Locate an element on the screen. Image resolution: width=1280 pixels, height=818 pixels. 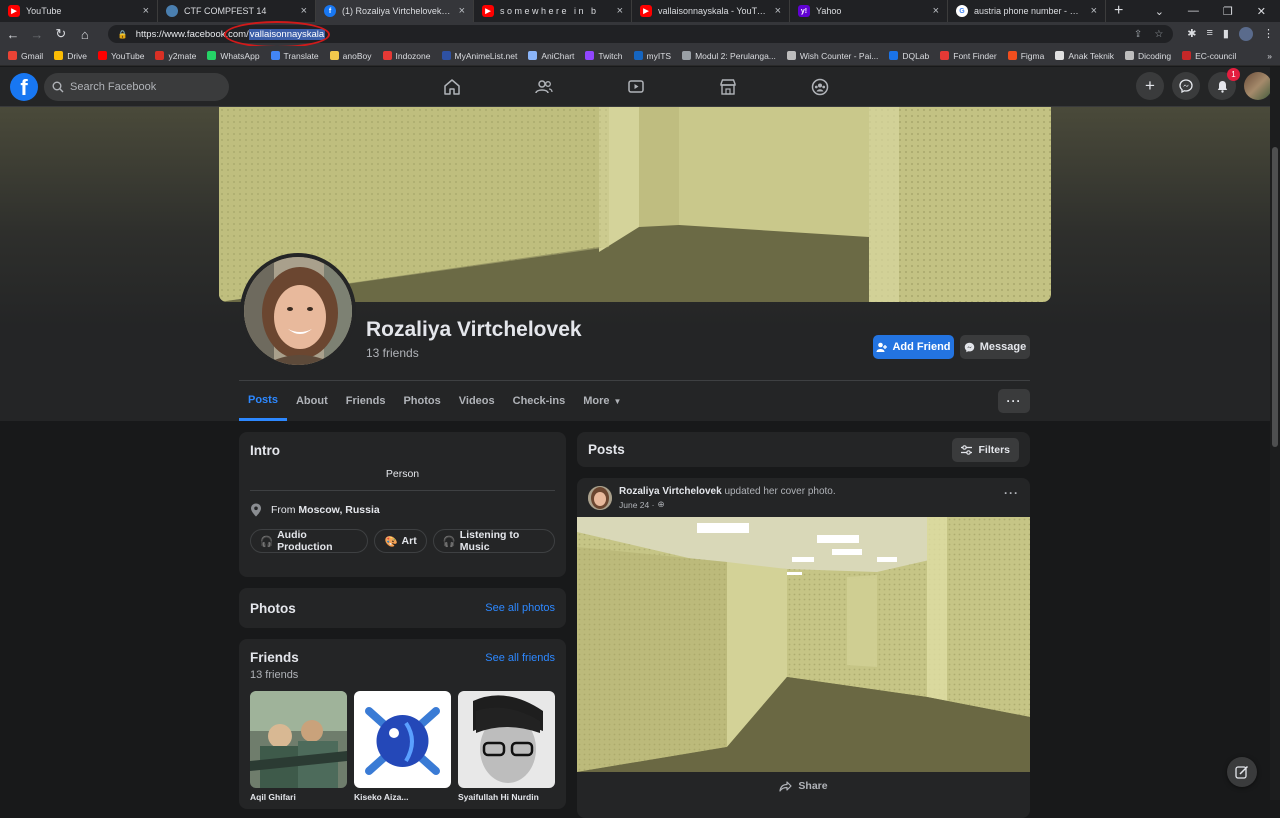
back-icon: ← is located at coordinates (13, 34).